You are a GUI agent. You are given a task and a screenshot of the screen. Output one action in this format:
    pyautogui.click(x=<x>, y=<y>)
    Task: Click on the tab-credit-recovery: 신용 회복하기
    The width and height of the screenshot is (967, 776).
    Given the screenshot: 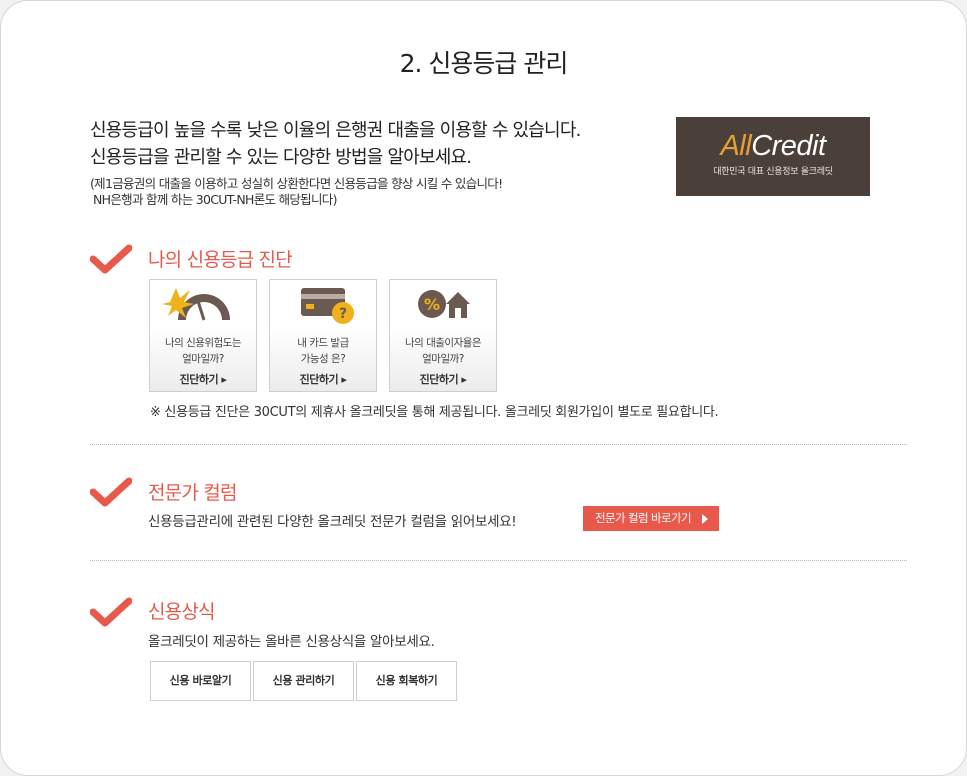 What is the action you would take?
    pyautogui.click(x=406, y=681)
    